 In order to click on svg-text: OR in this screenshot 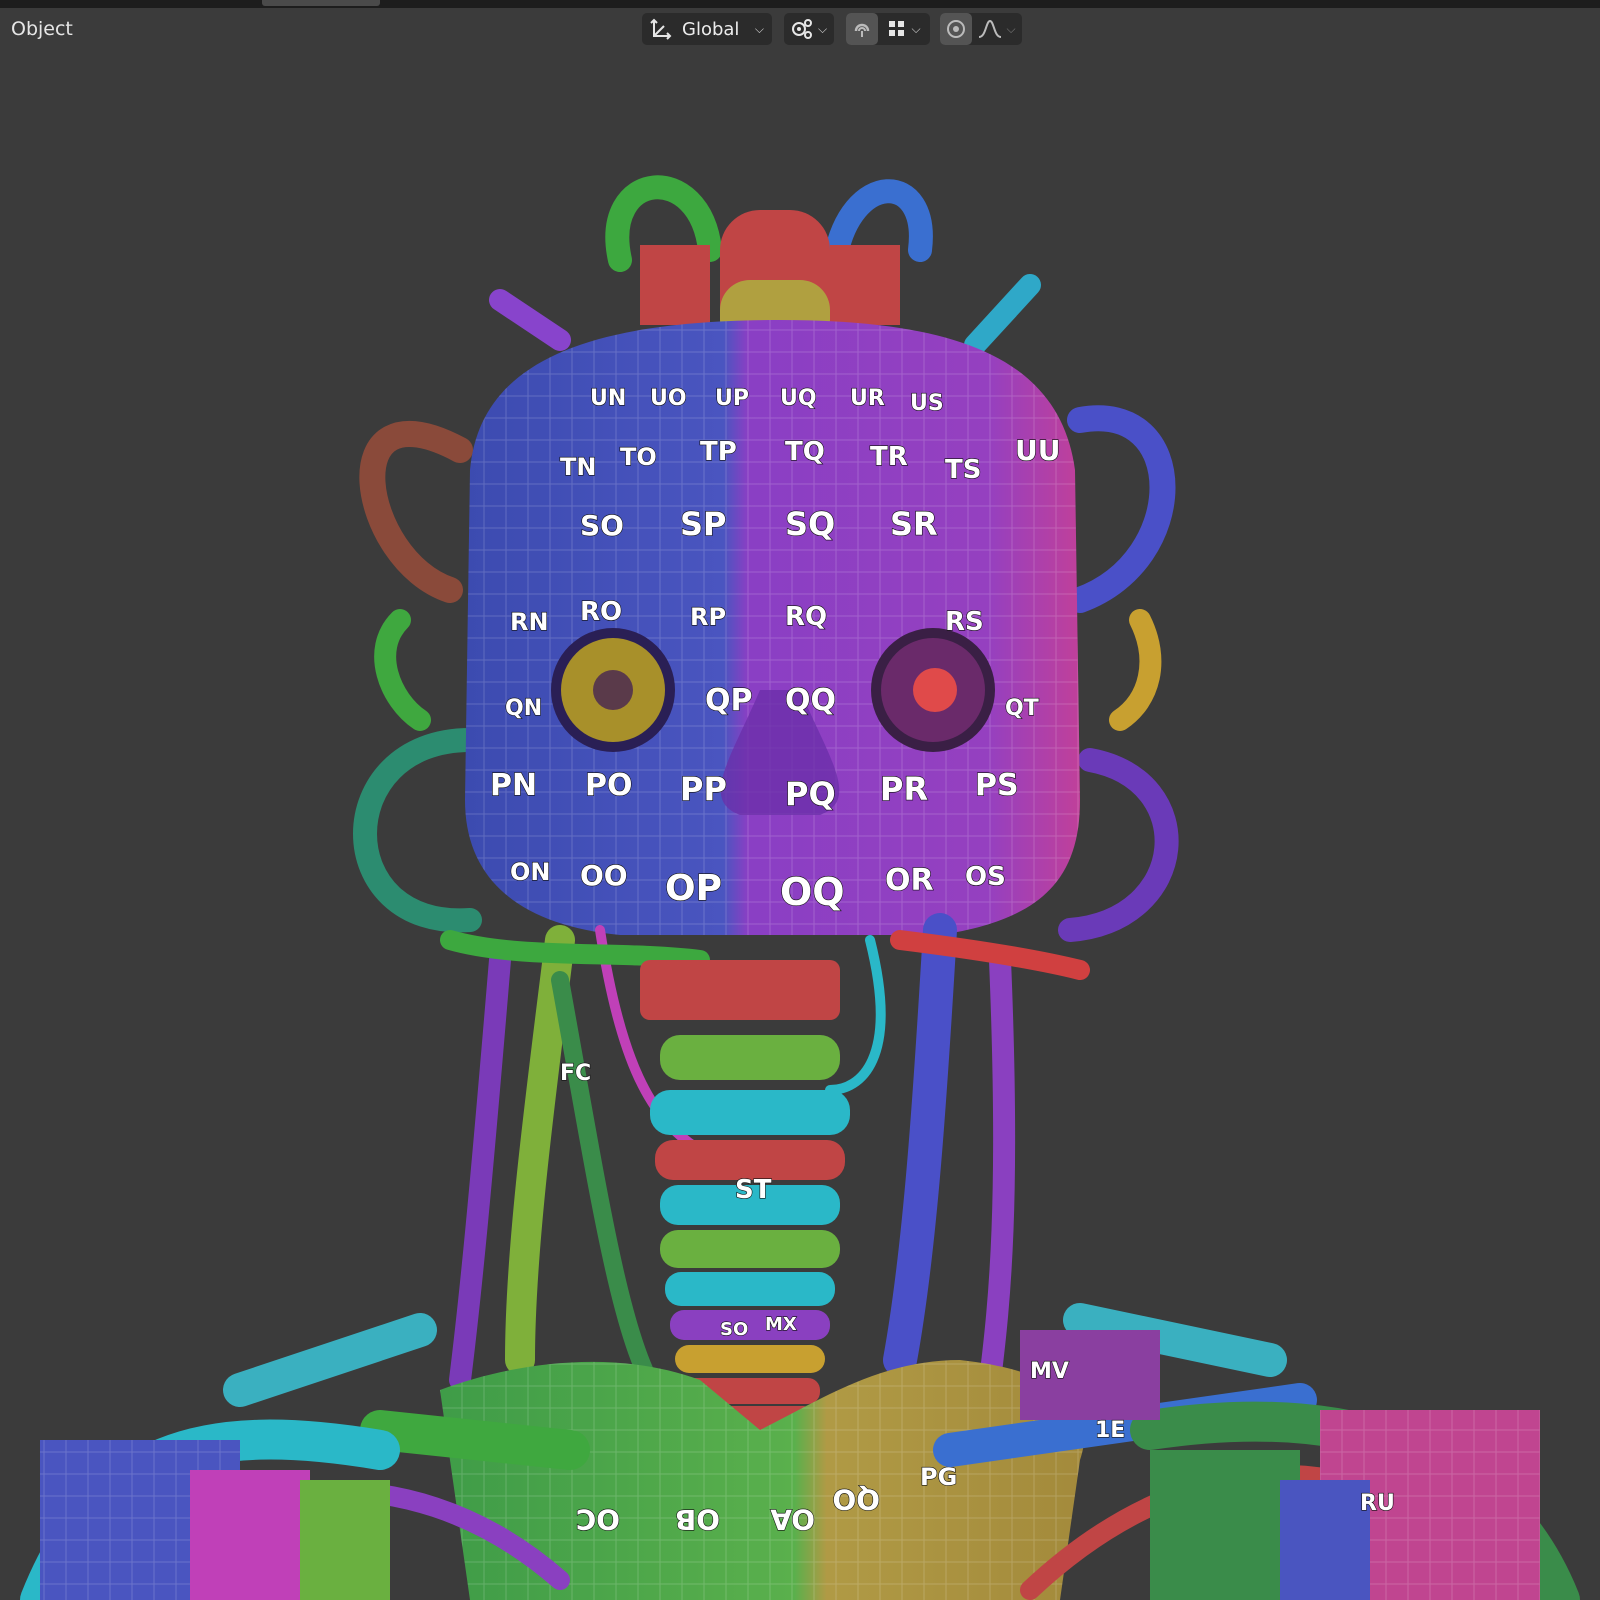, I will do `click(909, 880)`.